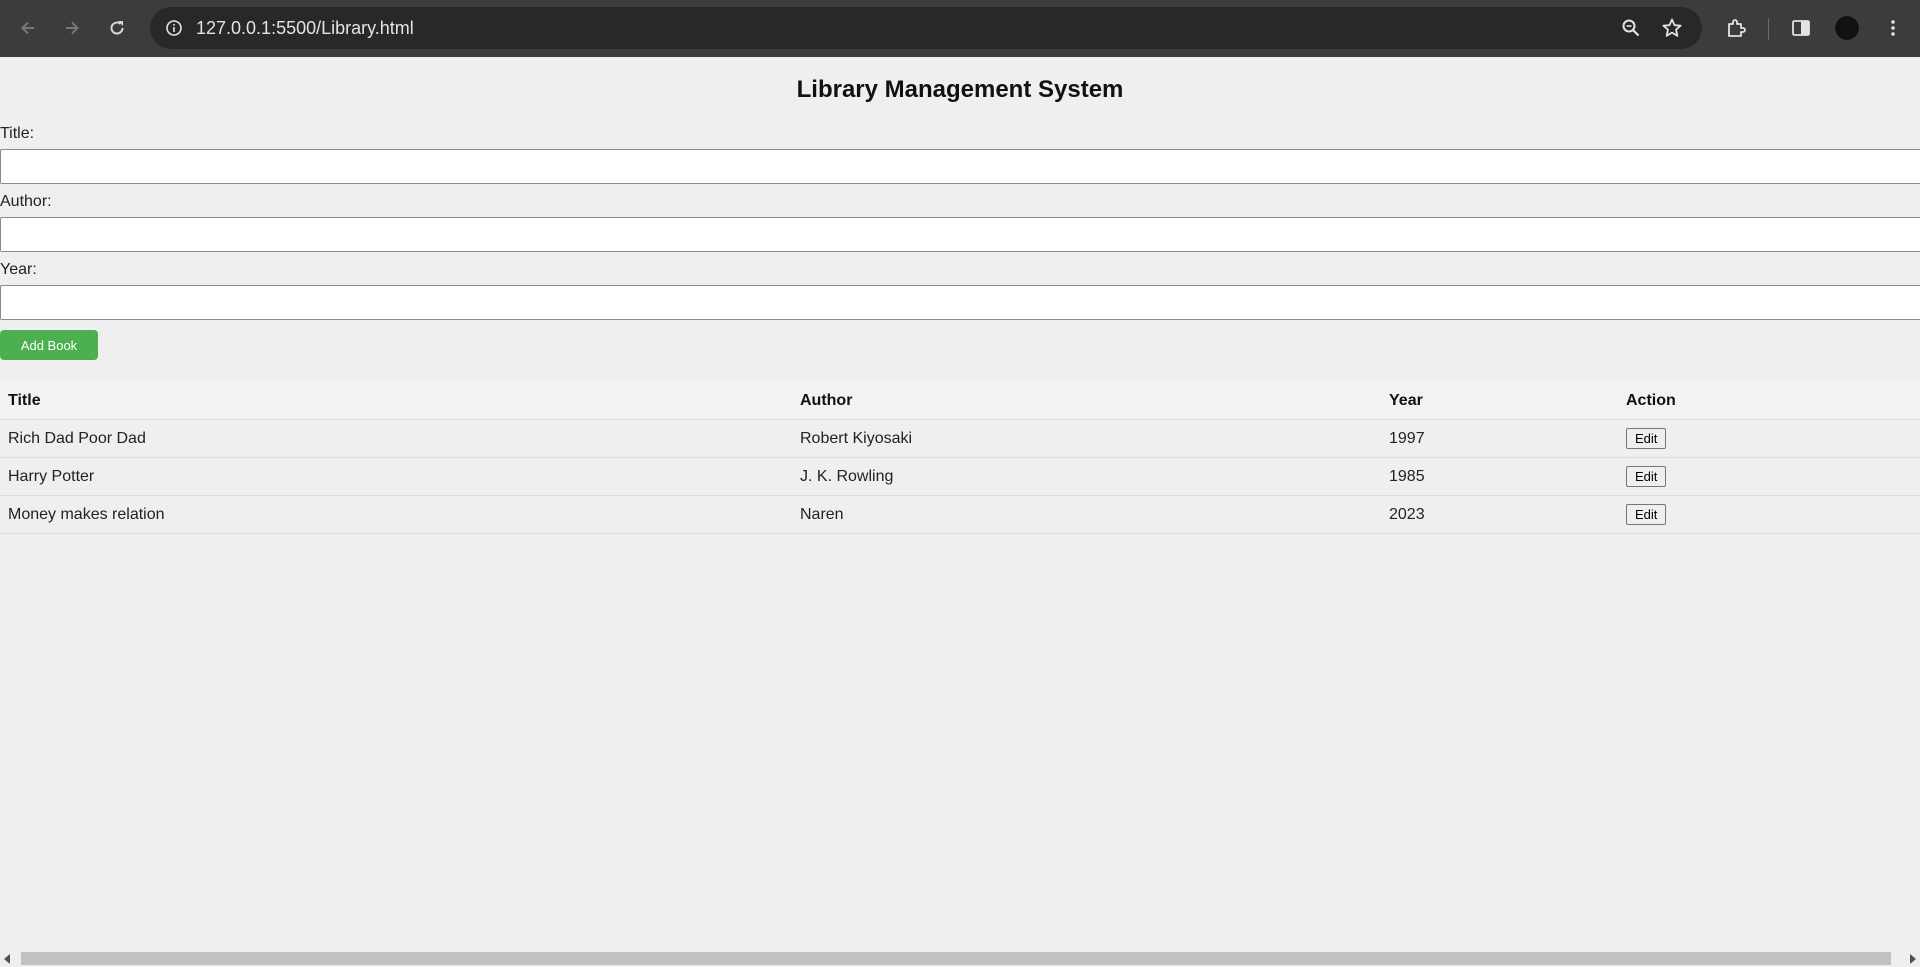 The image size is (1920, 967). What do you see at coordinates (960, 89) in the screenshot?
I see `page-title: Library Management System` at bounding box center [960, 89].